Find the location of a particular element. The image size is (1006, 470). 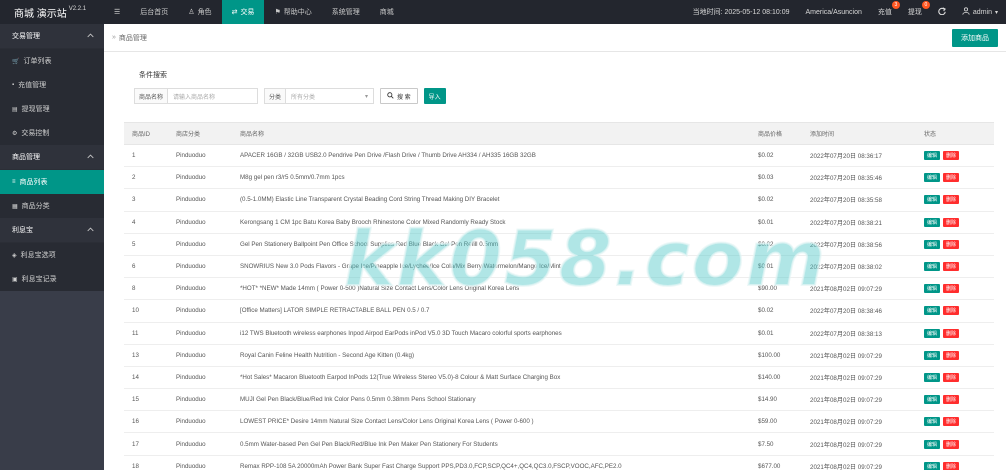

sidebar-item-0-2: ▤ 提现管理 is located at coordinates (52, 109).